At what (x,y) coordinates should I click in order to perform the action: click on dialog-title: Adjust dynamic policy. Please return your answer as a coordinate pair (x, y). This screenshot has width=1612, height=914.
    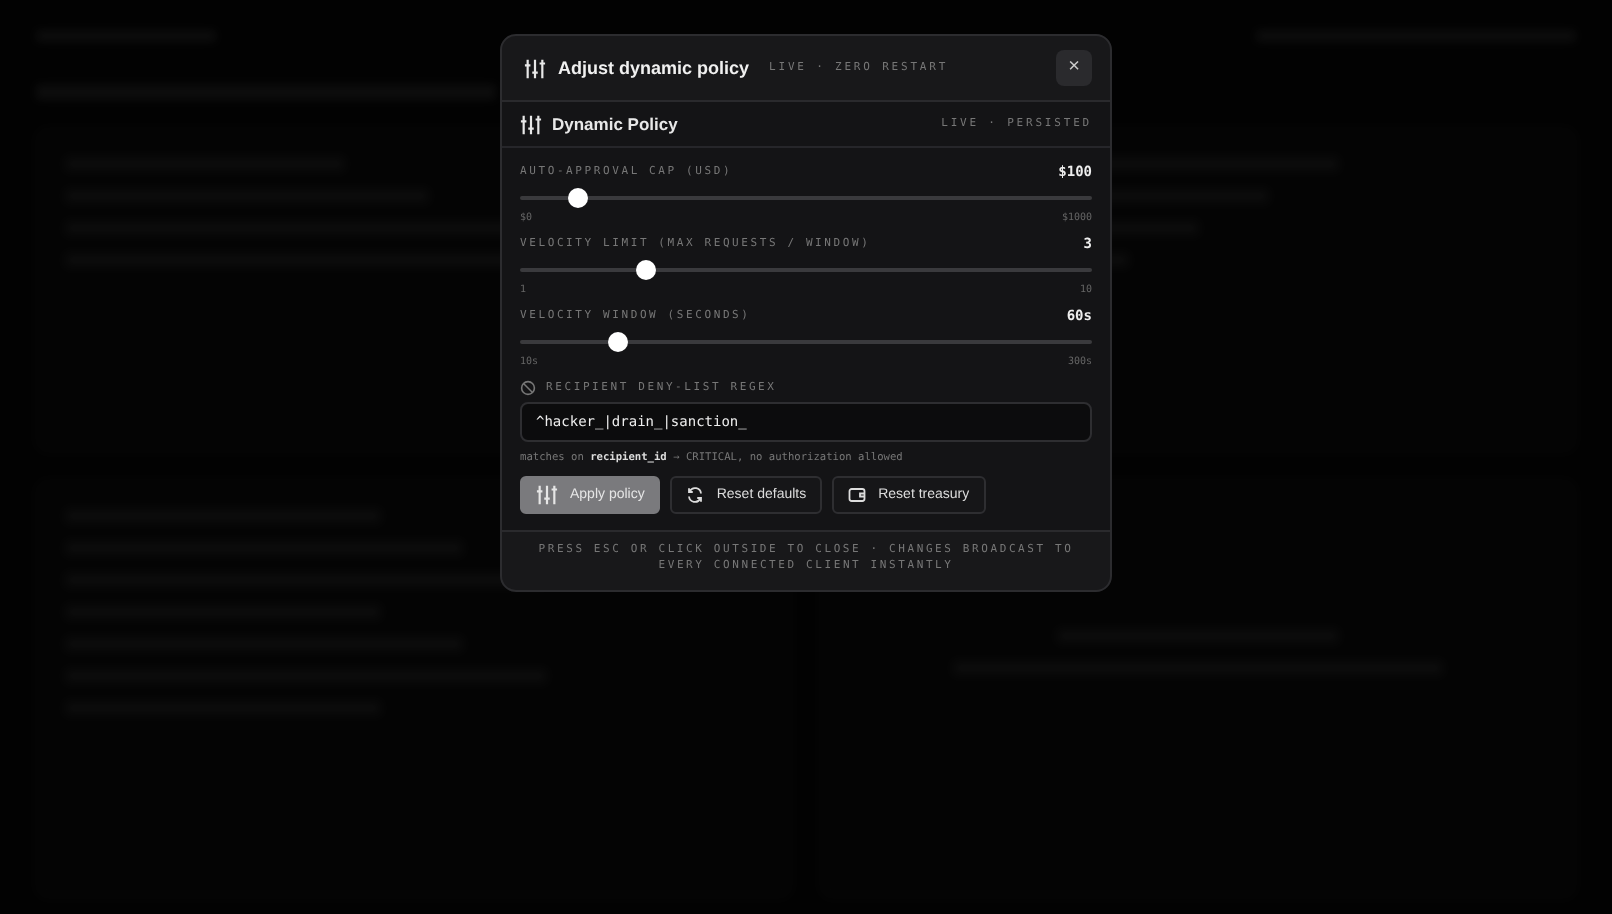
    Looking at the image, I should click on (654, 68).